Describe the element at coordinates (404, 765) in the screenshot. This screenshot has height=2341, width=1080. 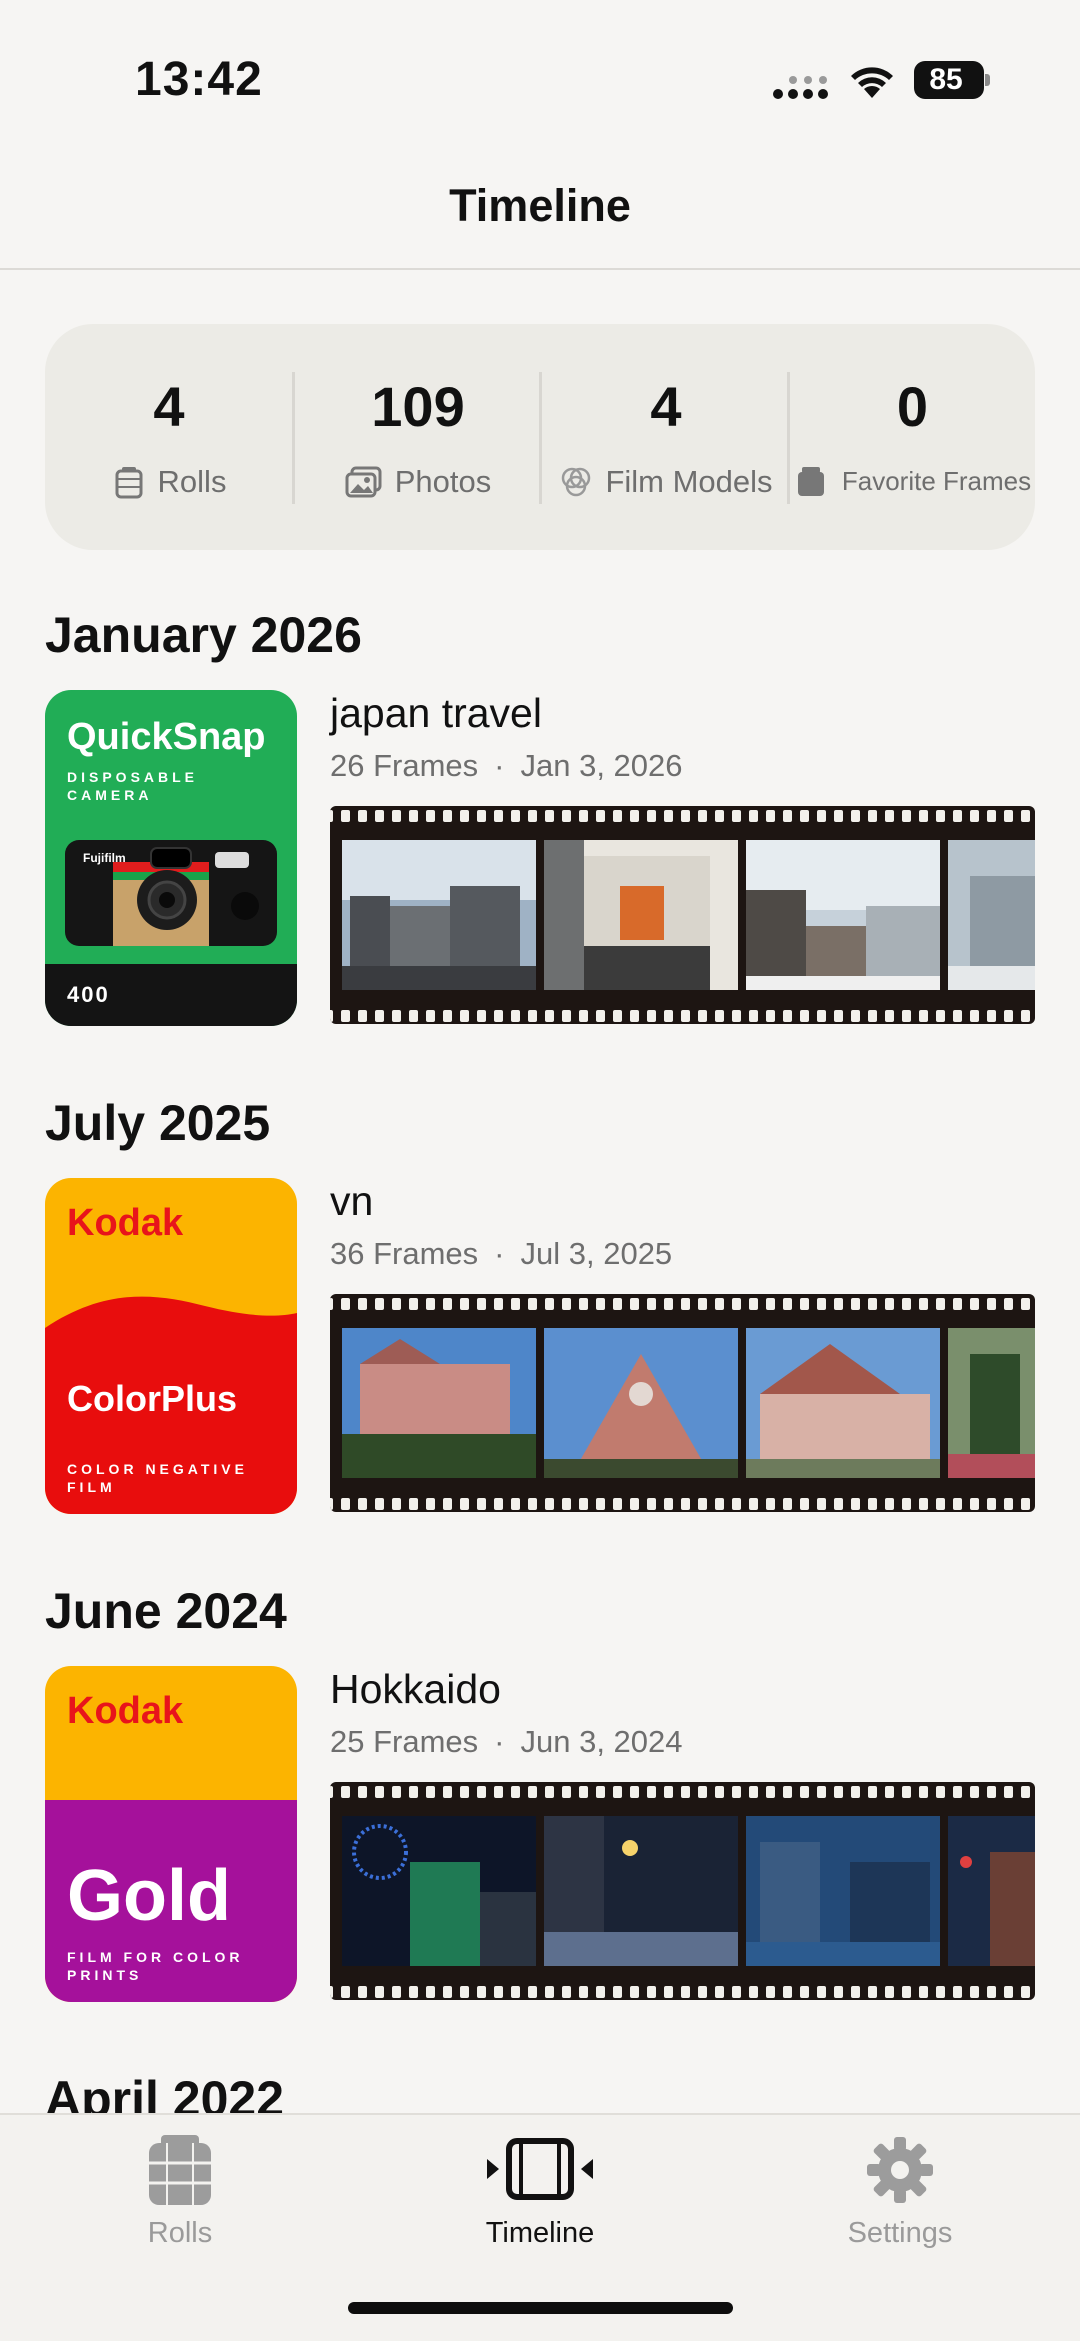
I see `roll-frame-count: 26 Frames` at that location.